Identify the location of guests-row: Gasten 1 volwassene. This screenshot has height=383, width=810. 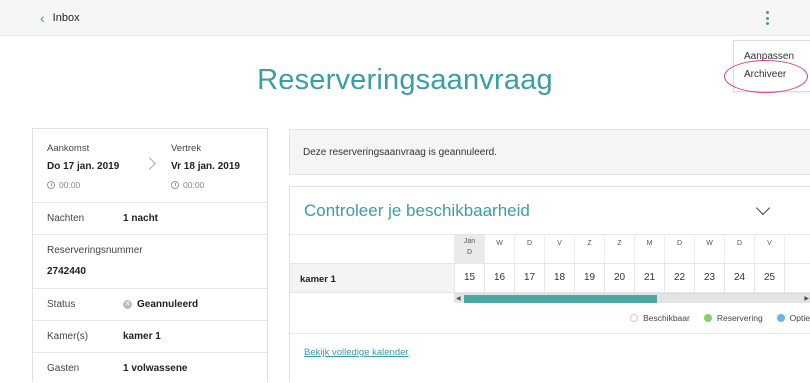
(150, 368).